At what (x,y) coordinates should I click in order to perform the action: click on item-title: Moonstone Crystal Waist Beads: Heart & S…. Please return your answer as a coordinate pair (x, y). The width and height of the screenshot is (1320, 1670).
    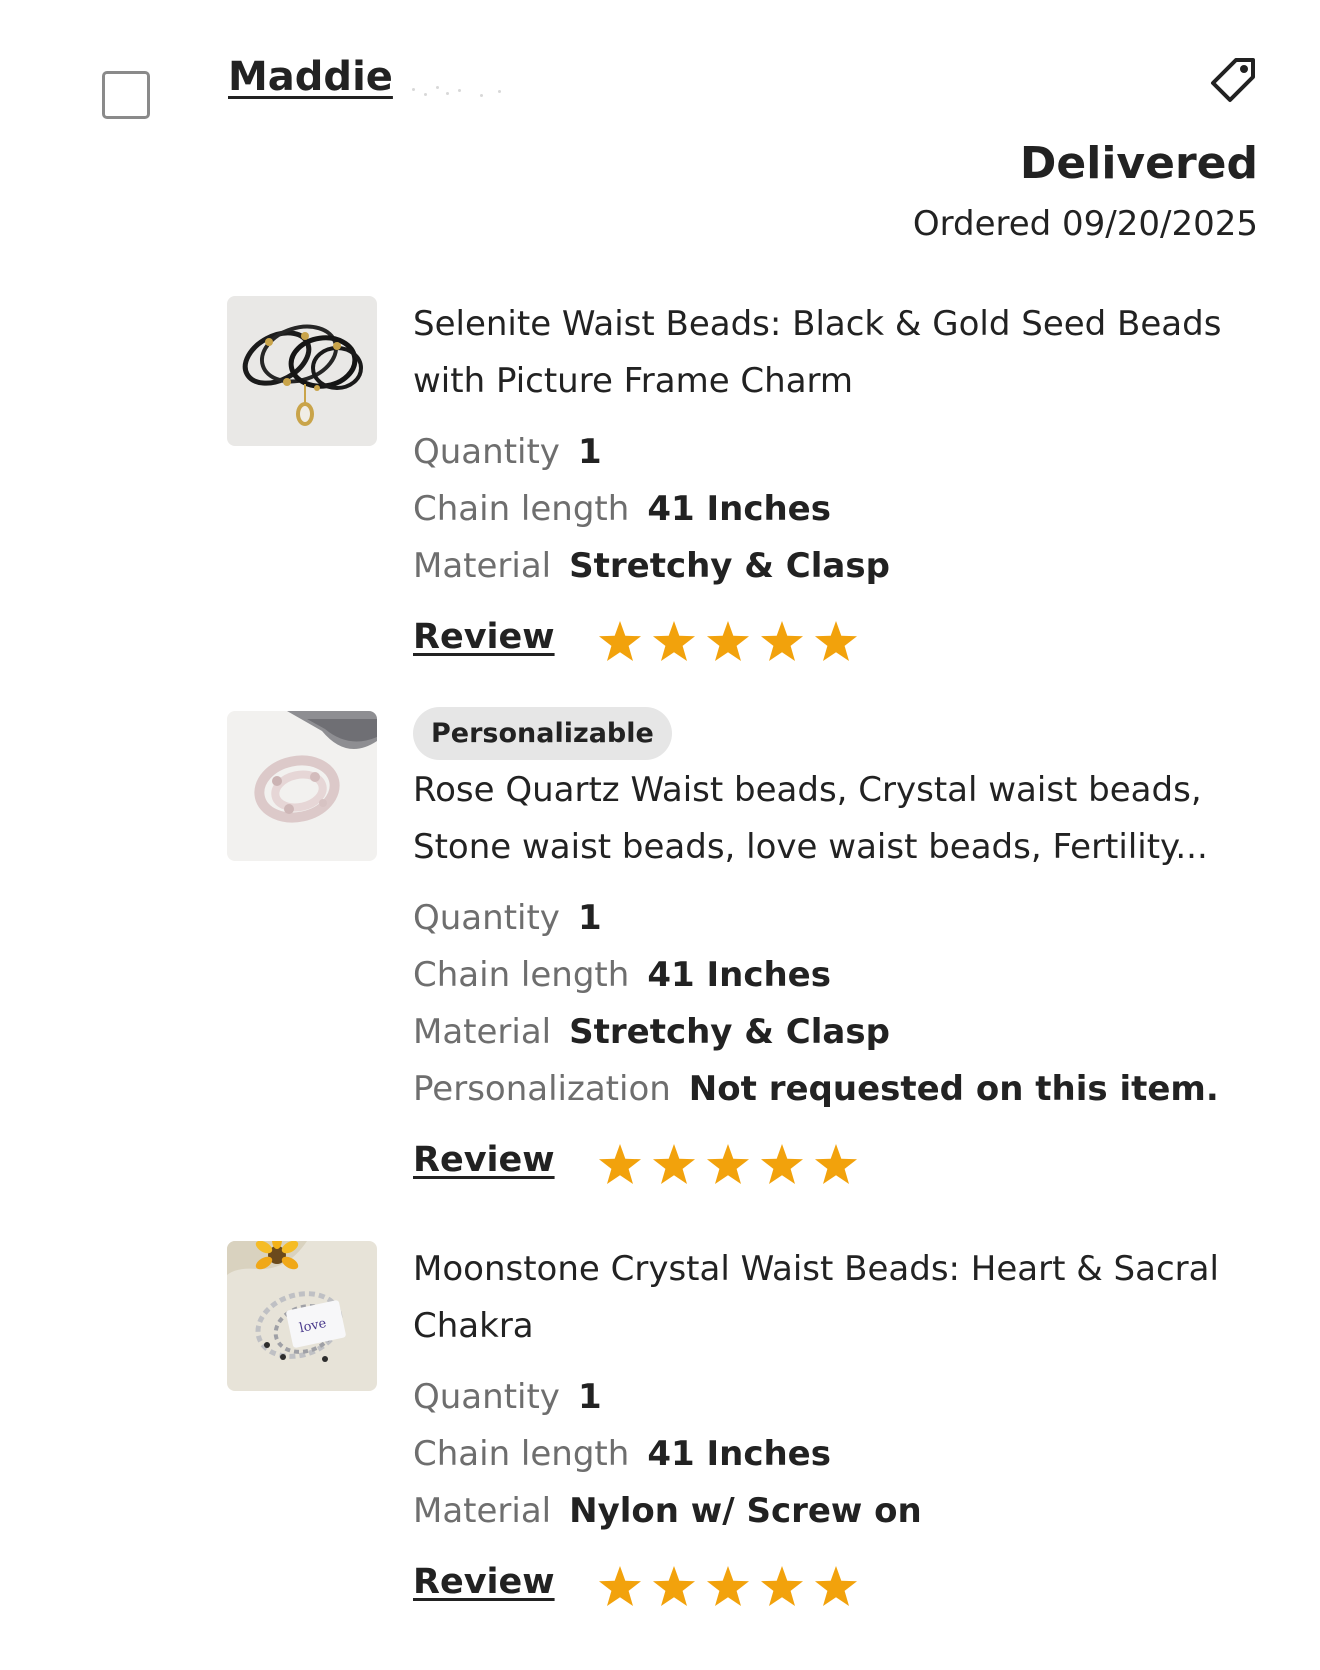
    Looking at the image, I should click on (823, 1269).